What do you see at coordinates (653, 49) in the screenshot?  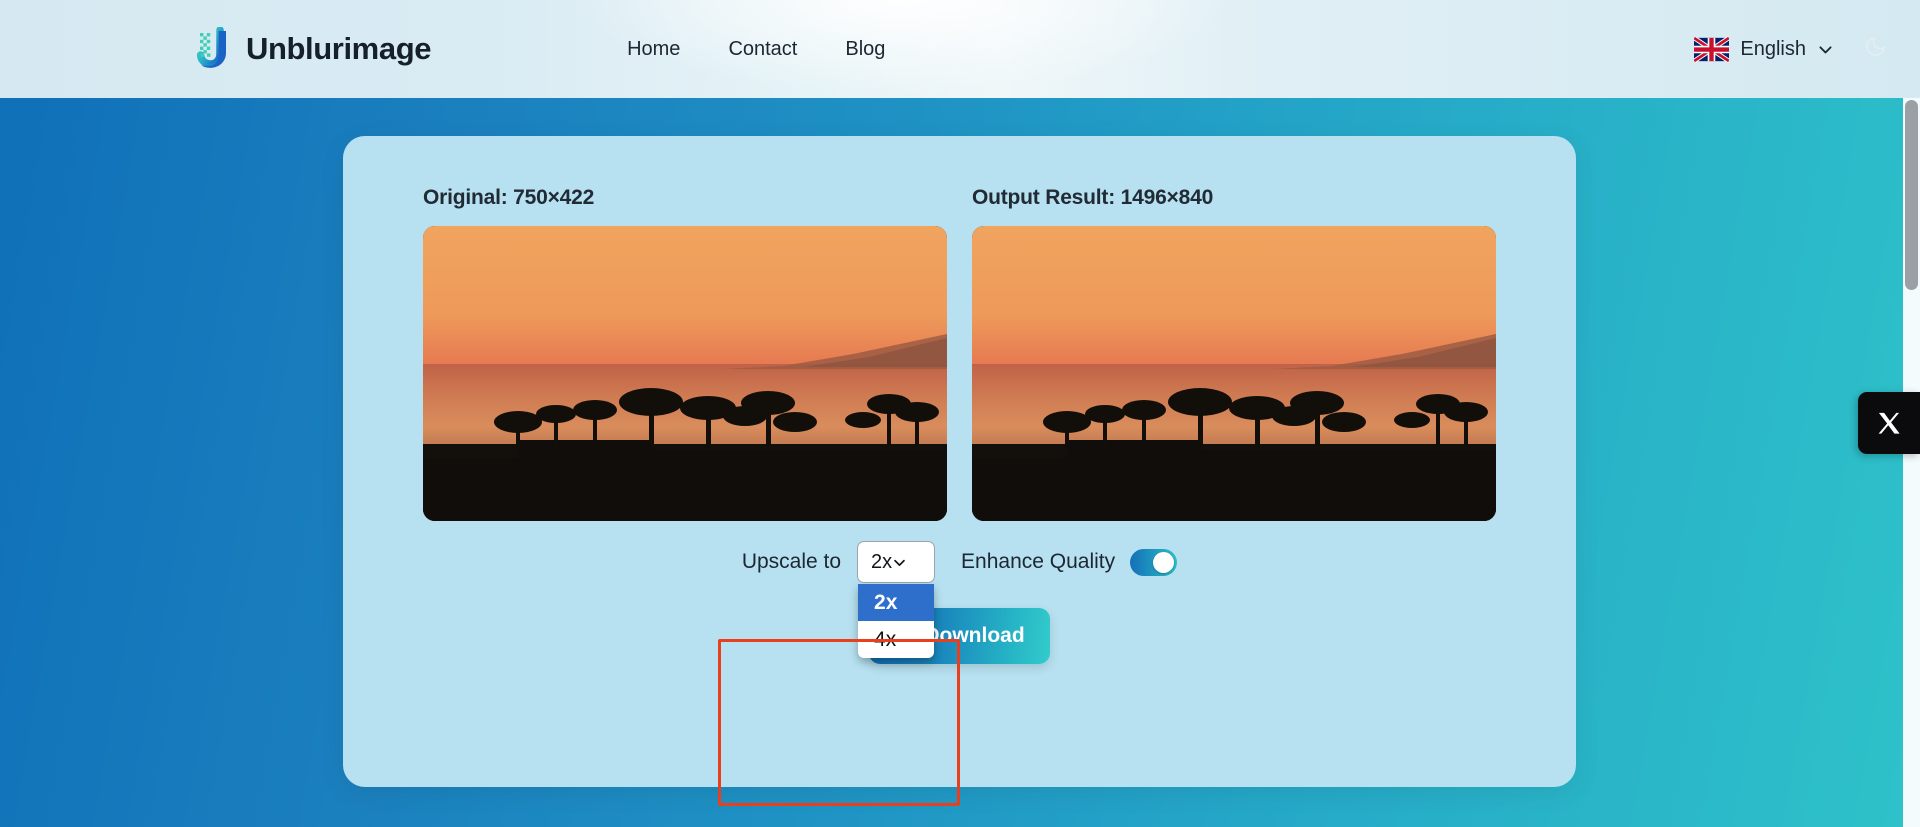 I see `nav-link-home: Home` at bounding box center [653, 49].